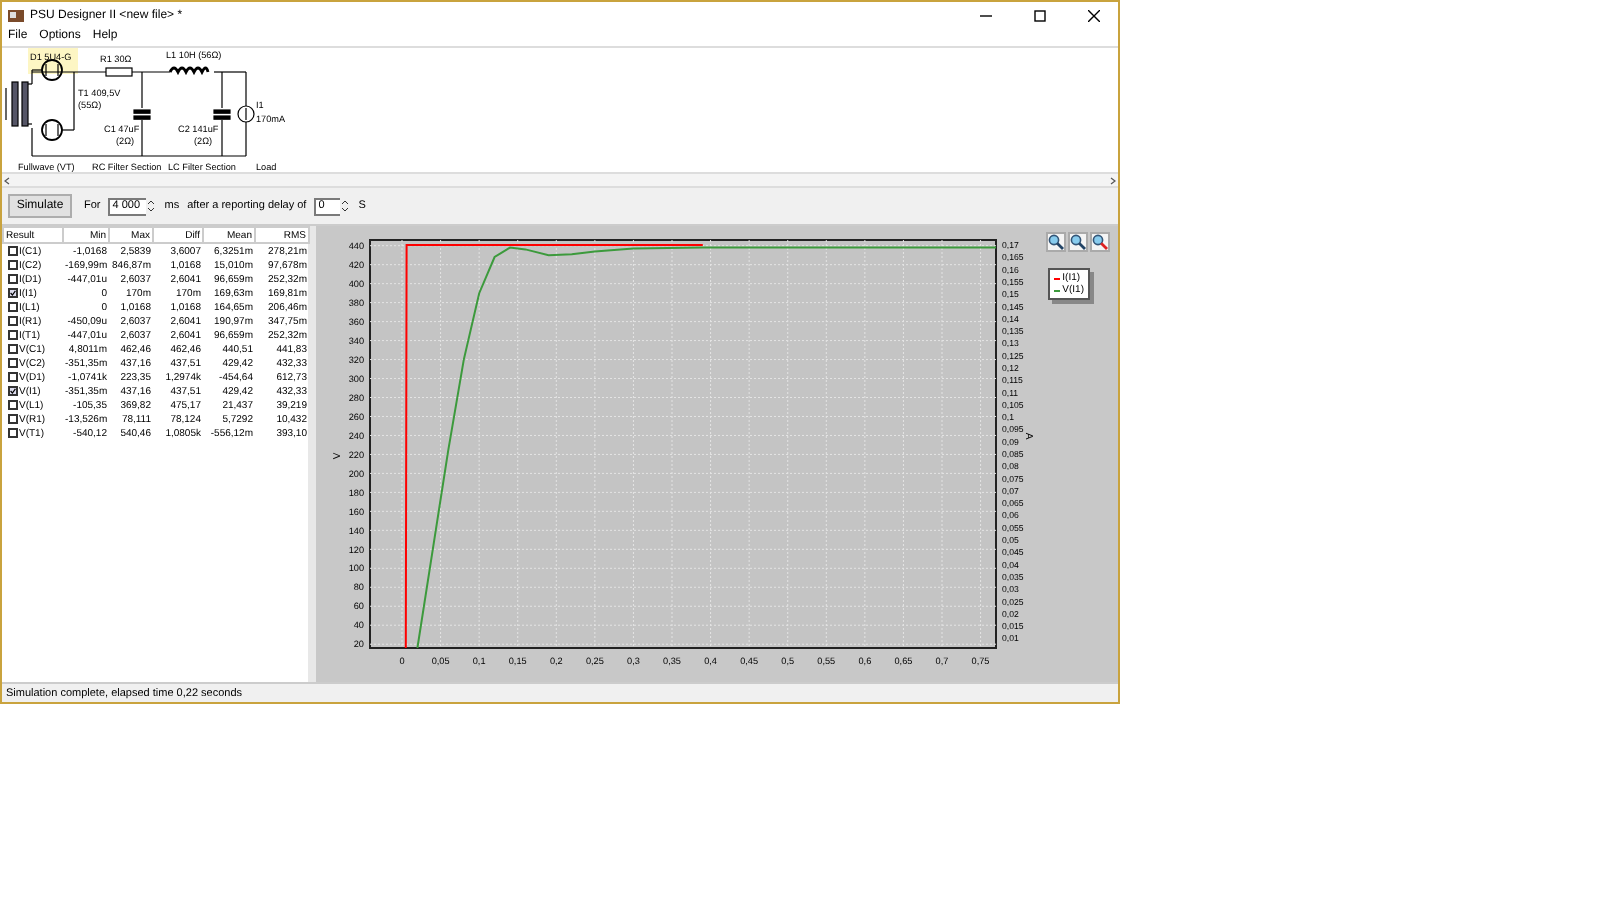 The height and width of the screenshot is (900, 1600). Describe the element at coordinates (1094, 15) in the screenshot. I see `close-icon` at that location.